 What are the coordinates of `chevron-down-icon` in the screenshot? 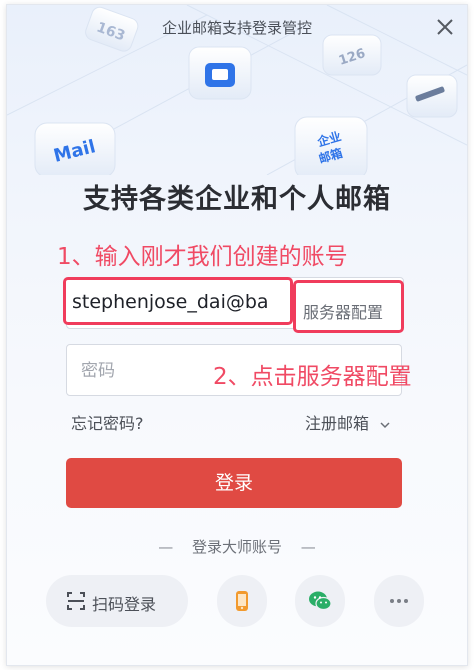 It's located at (385, 424).